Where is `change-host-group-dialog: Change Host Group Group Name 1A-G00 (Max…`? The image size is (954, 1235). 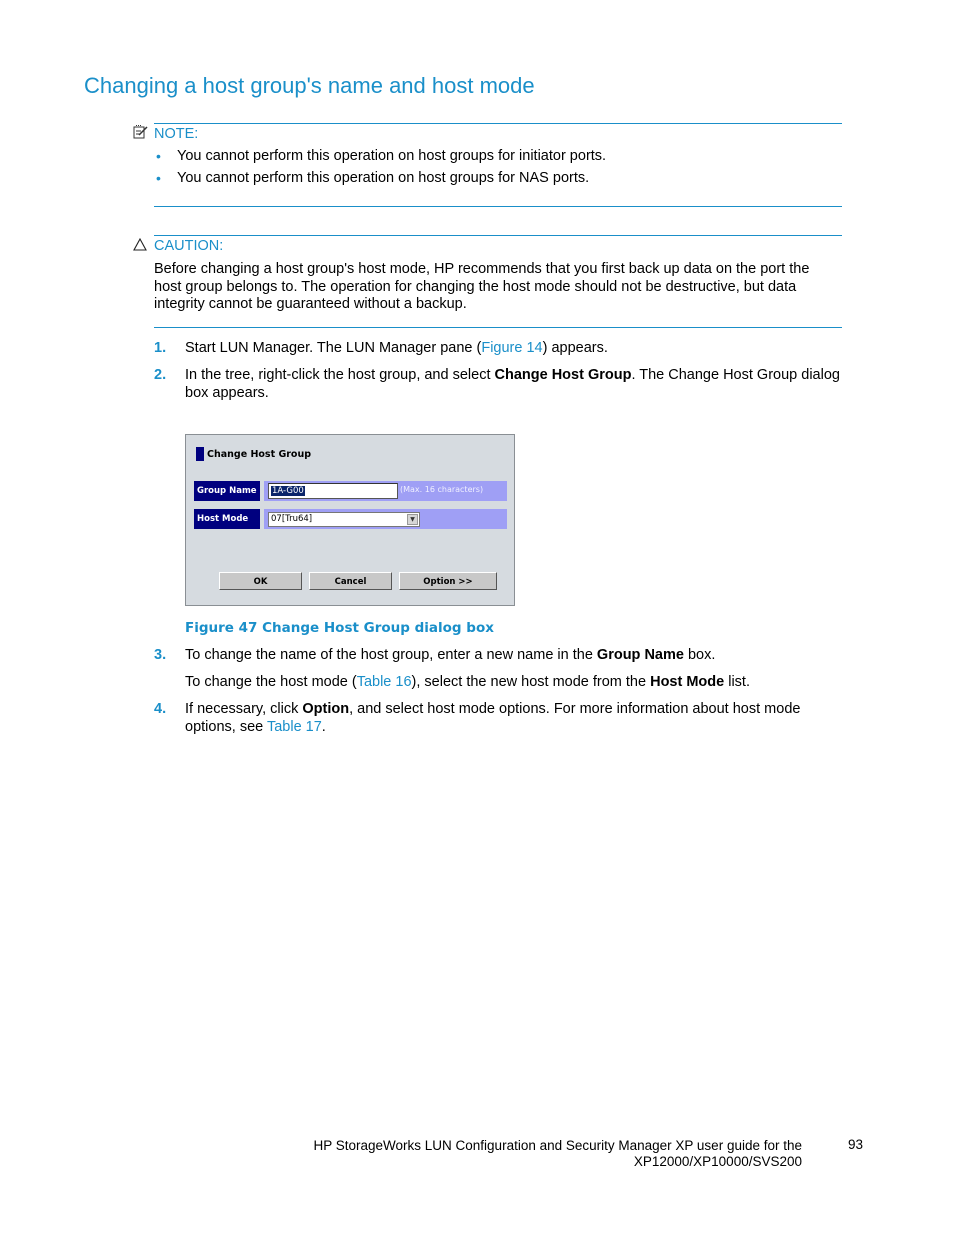
change-host-group-dialog: Change Host Group Group Name 1A-G00 (Max… is located at coordinates (350, 520).